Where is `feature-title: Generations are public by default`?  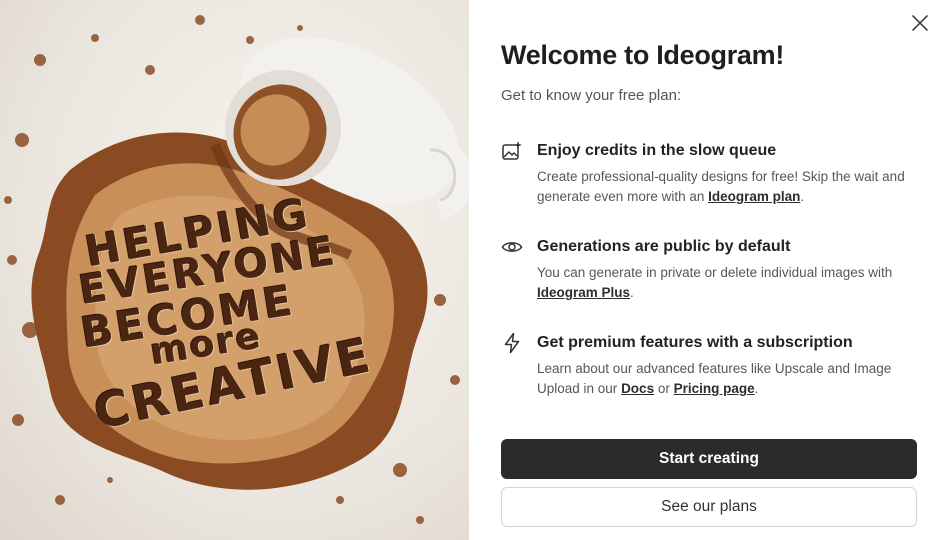
feature-title: Generations are public by default is located at coordinates (664, 246).